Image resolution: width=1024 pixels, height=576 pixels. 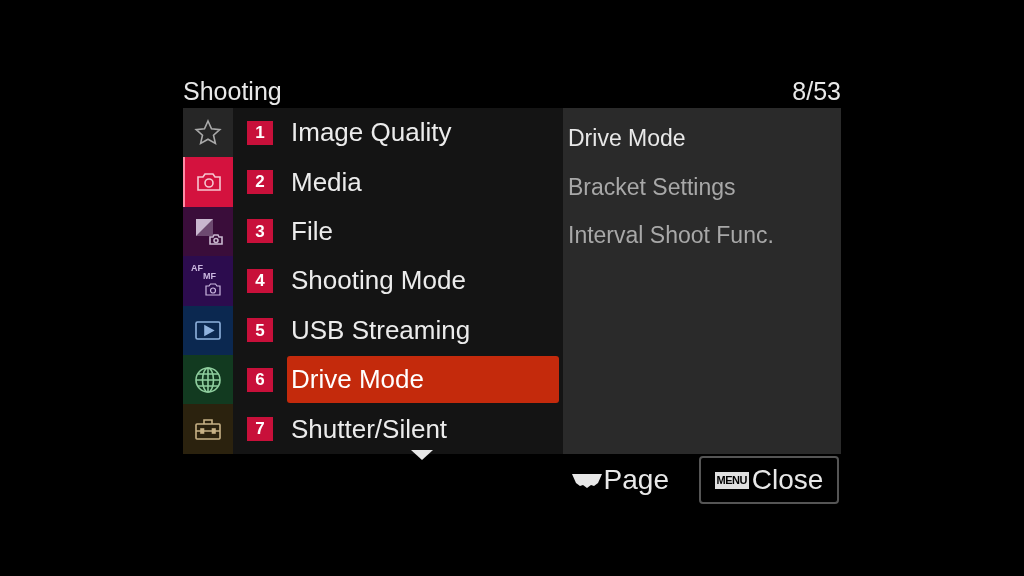 What do you see at coordinates (260, 182) in the screenshot?
I see `item-number: 2` at bounding box center [260, 182].